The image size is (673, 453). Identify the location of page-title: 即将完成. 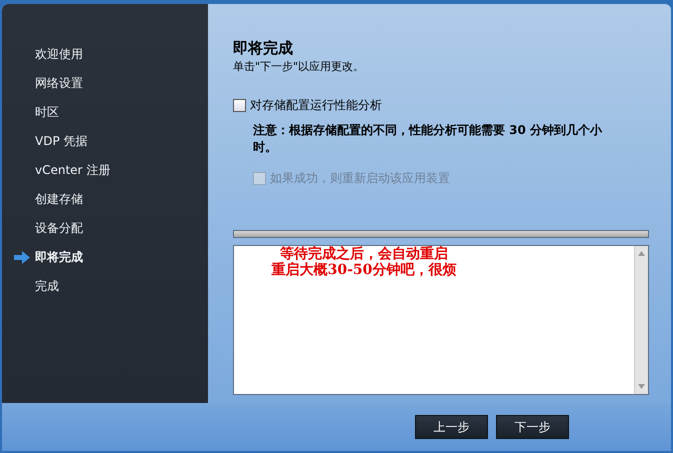
(263, 48).